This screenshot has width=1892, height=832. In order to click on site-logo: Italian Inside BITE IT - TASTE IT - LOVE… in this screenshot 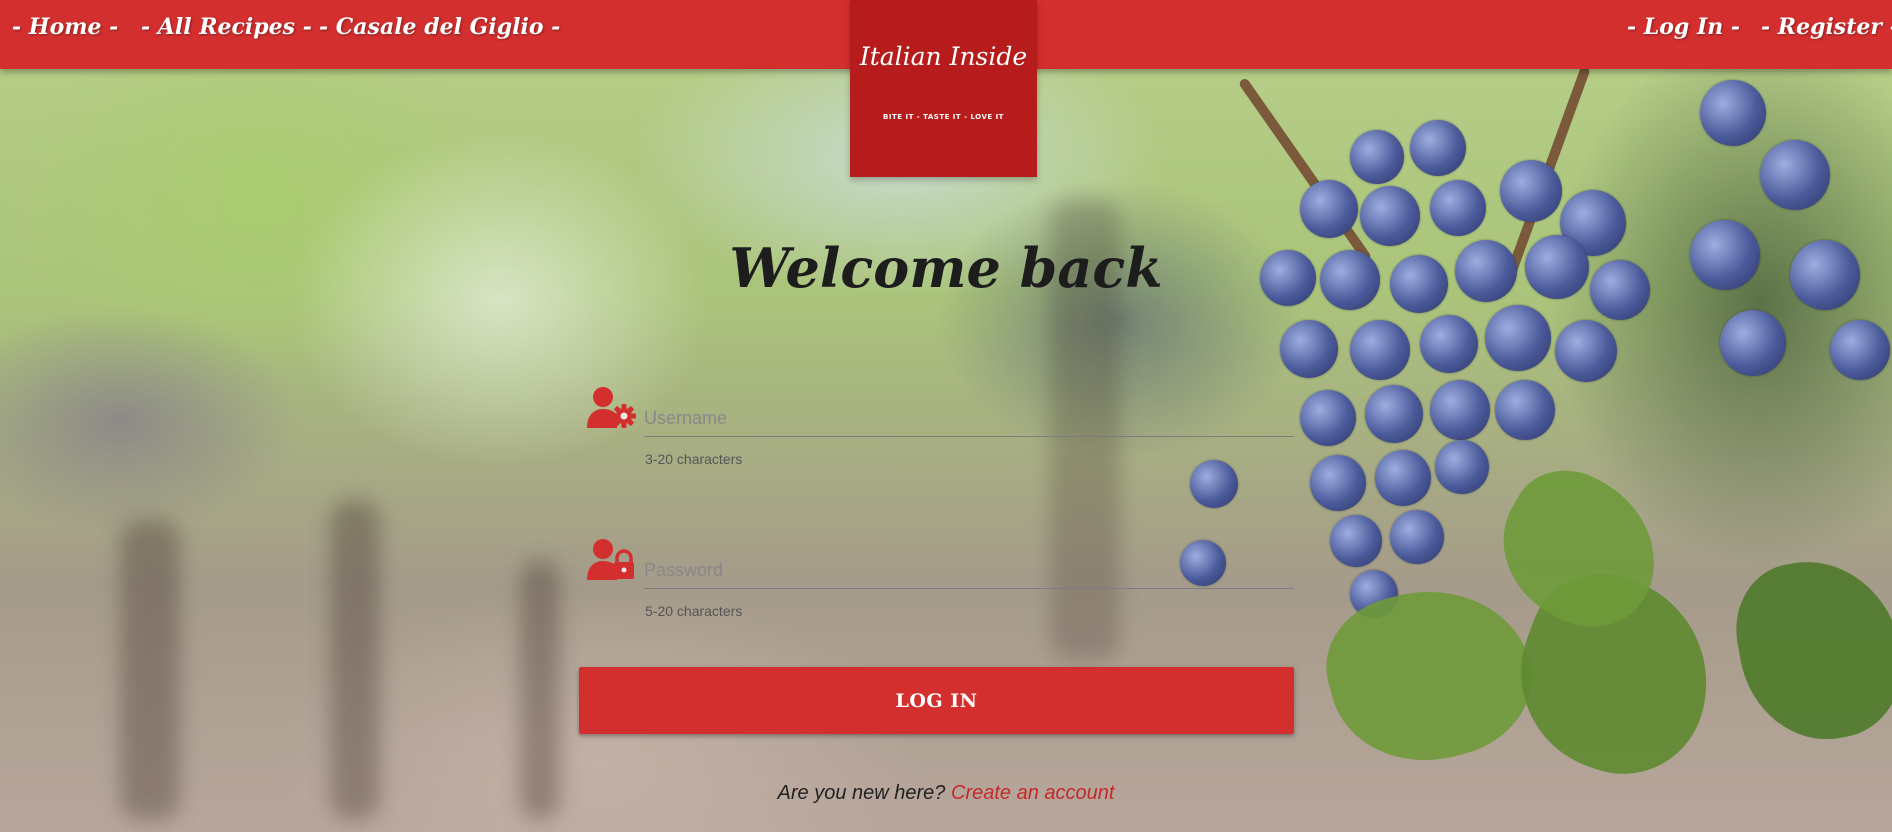, I will do `click(943, 88)`.